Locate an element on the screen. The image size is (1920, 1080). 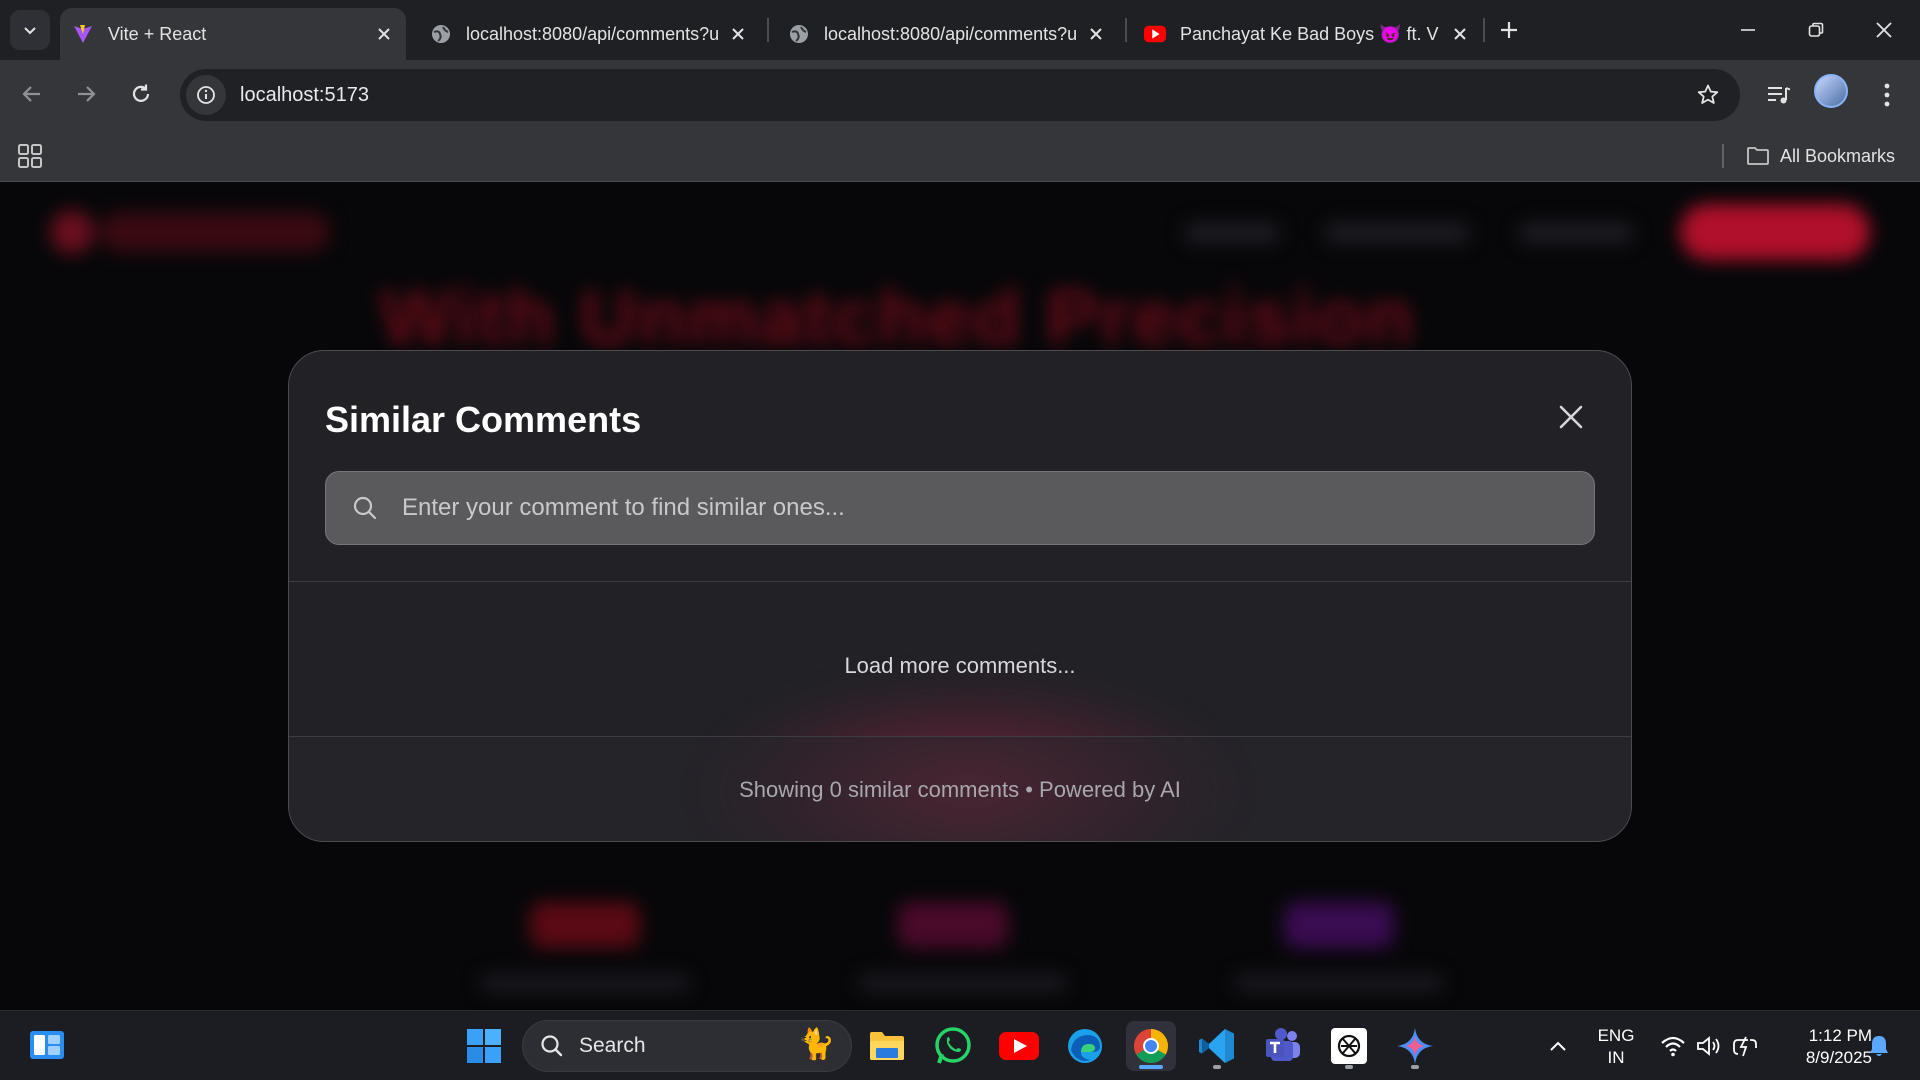
header-cta-button is located at coordinates (1775, 232).